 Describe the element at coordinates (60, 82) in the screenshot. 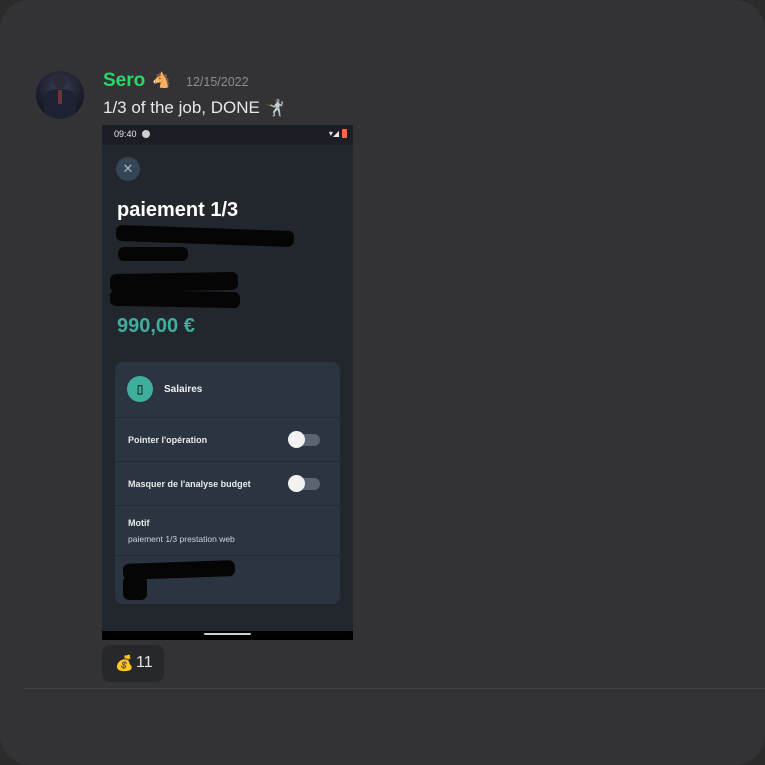

I see `avatar-head` at that location.